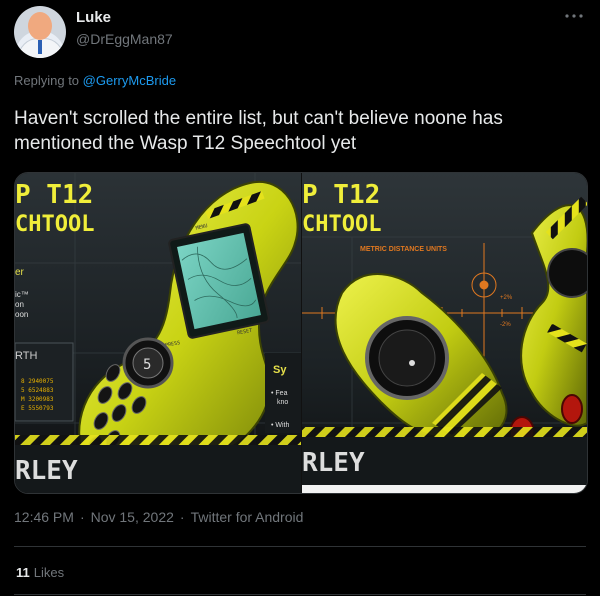 This screenshot has width=600, height=596. What do you see at coordinates (47, 80) in the screenshot?
I see `replying-to-prefix: Replying to` at bounding box center [47, 80].